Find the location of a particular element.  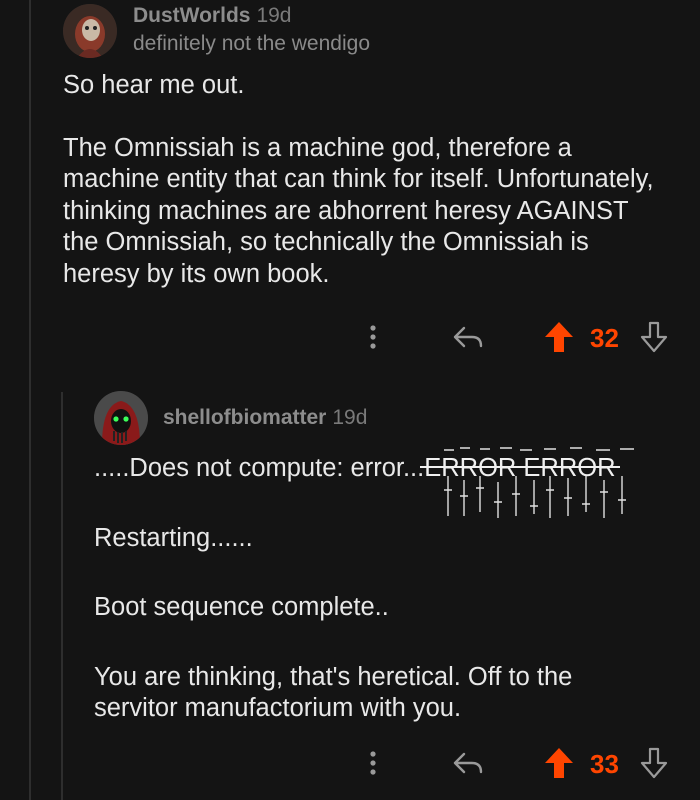

comment-username: DustWorlds 19d is located at coordinates (212, 16).